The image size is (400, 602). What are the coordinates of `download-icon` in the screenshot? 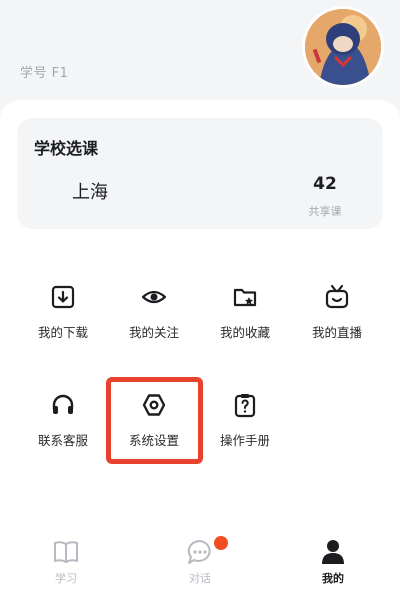 It's located at (63, 297).